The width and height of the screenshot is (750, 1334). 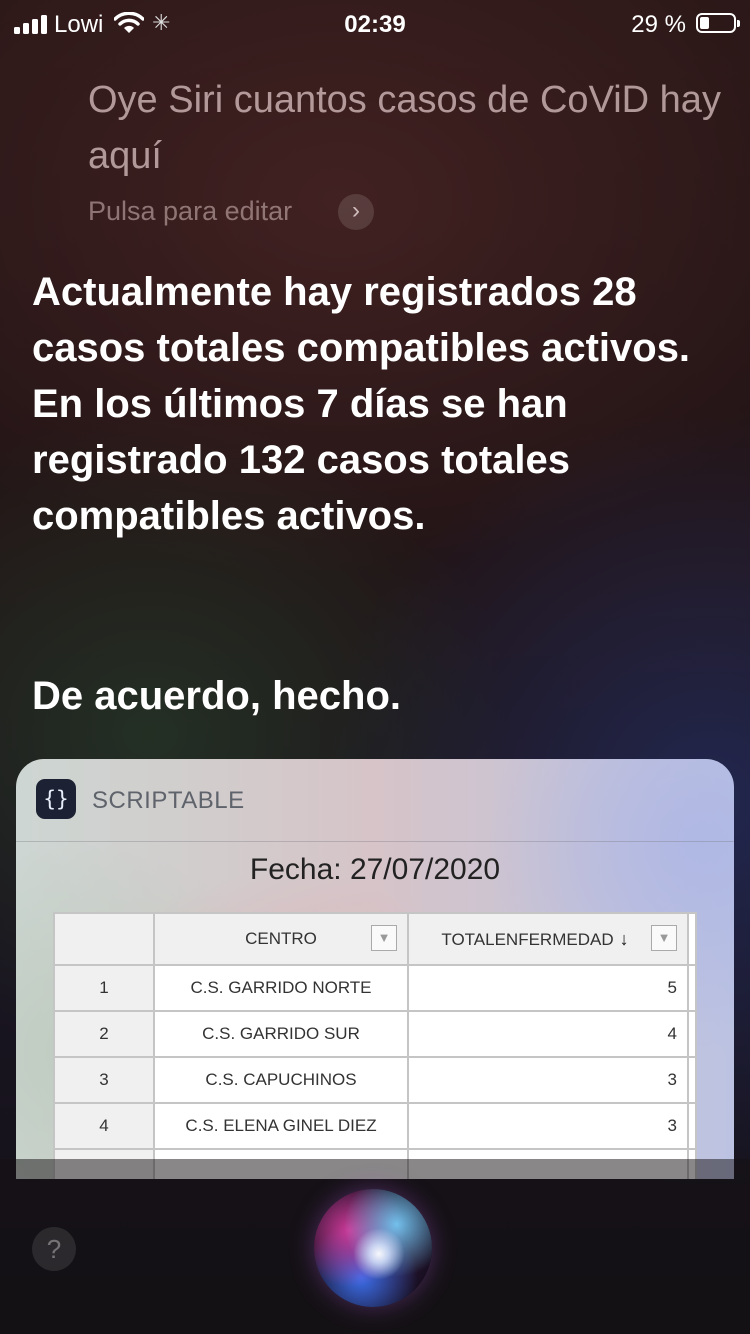 I want to click on row-centro: C.S. ELENA GINEL DIEZ, so click(x=281, y=1126).